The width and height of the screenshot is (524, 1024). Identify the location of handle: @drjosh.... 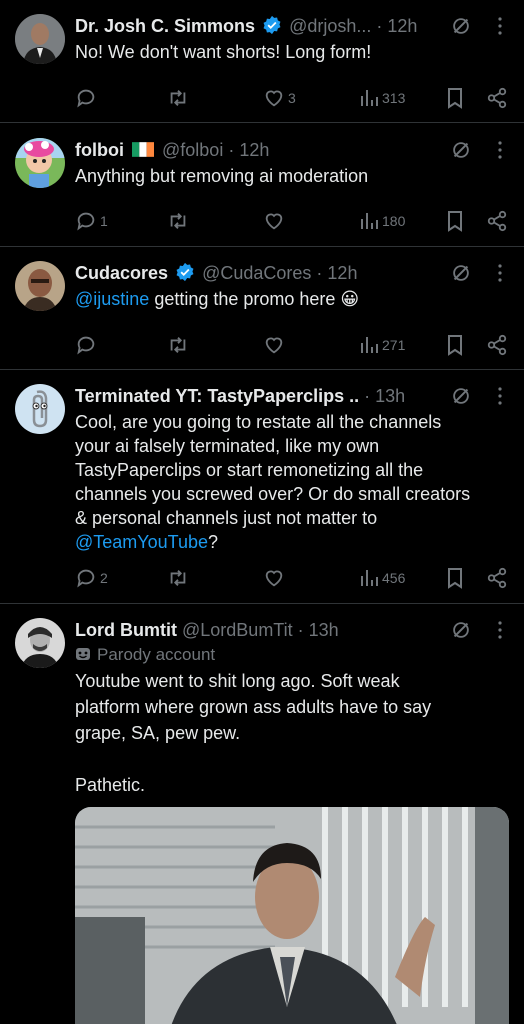
(330, 26).